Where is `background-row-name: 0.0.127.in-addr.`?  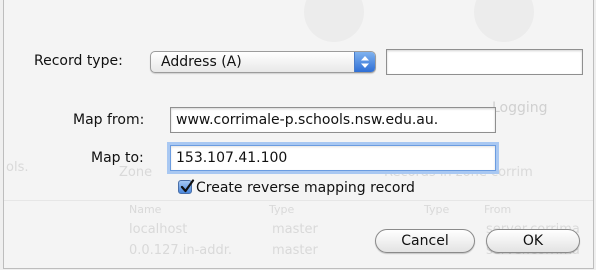 background-row-name: 0.0.127.in-addr. is located at coordinates (181, 250).